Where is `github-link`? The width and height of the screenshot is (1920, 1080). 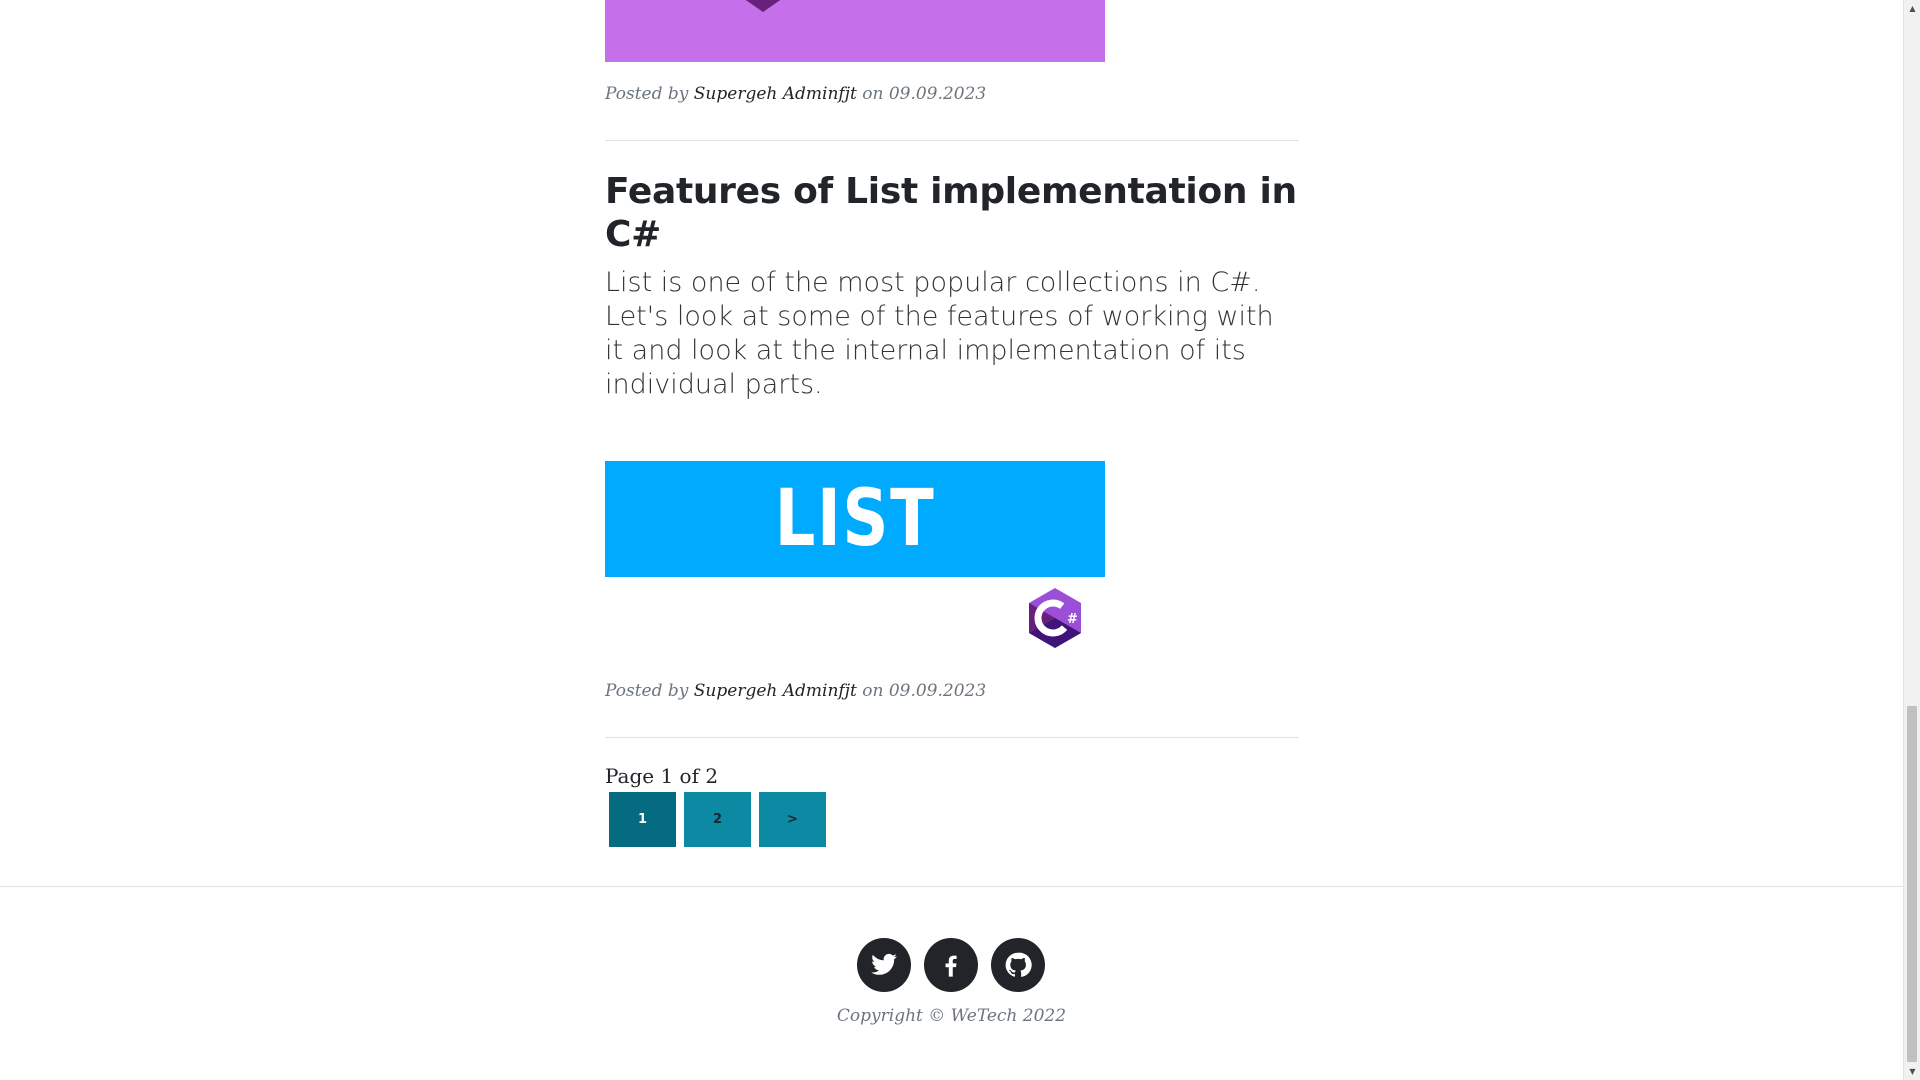
github-link is located at coordinates (1018, 965).